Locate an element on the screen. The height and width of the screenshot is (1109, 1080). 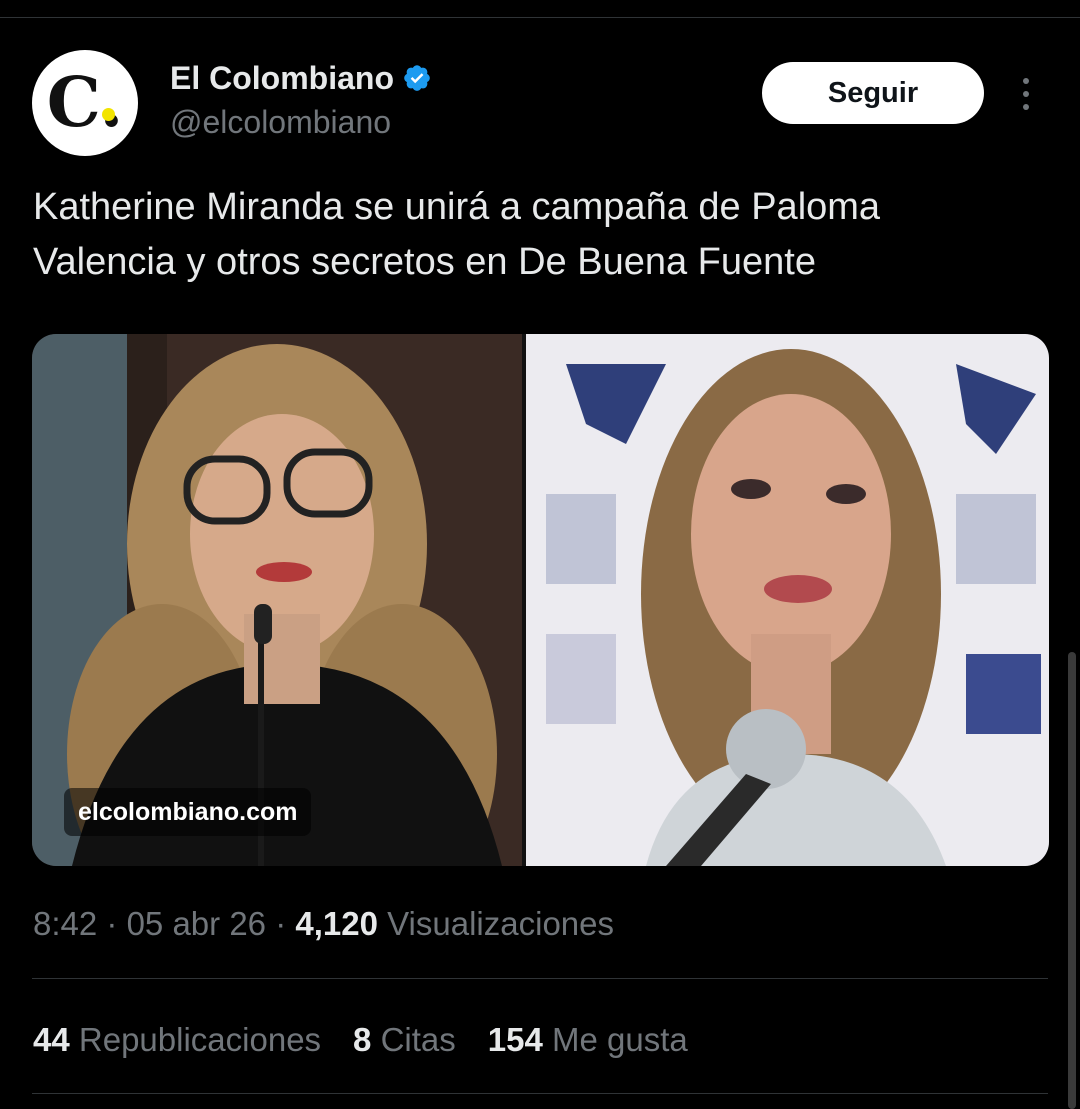
meta-divider is located at coordinates (540, 978).